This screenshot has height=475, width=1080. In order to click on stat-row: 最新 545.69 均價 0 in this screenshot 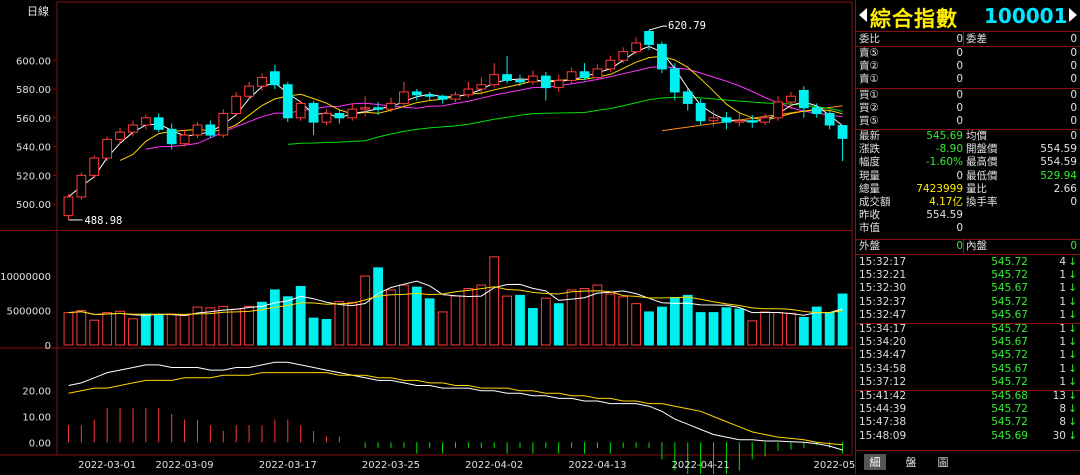, I will do `click(968, 136)`.